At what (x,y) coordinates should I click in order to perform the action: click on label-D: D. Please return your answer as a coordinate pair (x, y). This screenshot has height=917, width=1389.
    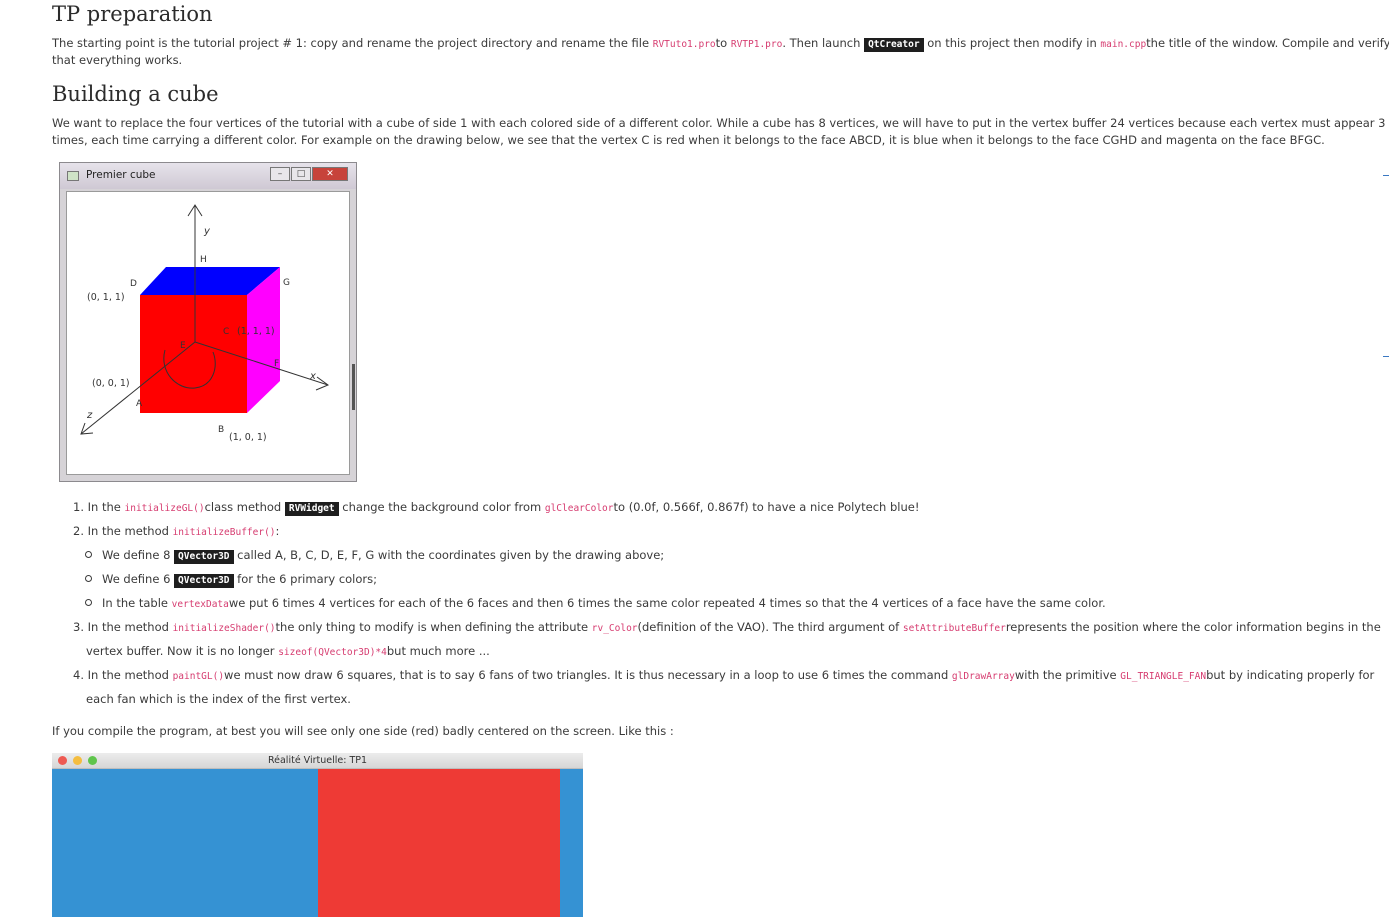
    Looking at the image, I should click on (133, 284).